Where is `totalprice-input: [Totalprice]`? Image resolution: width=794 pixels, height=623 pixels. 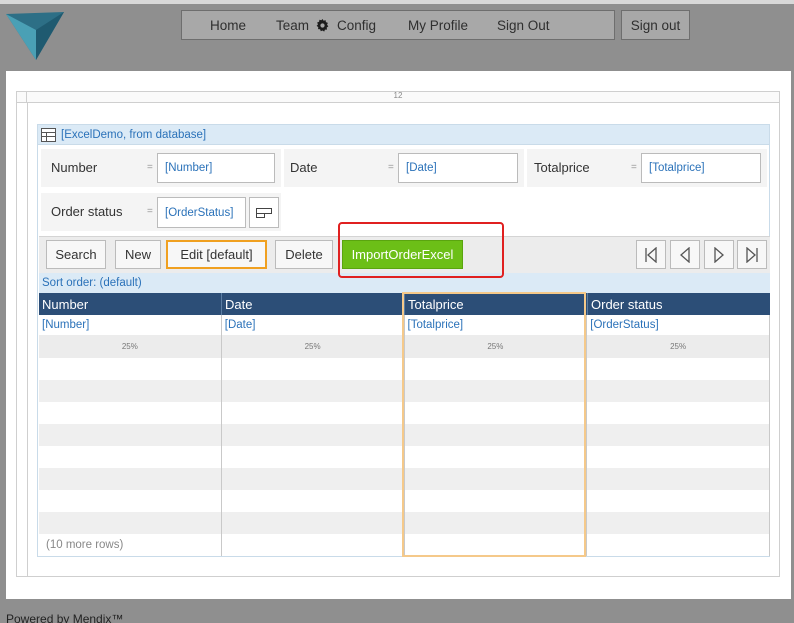 totalprice-input: [Totalprice] is located at coordinates (701, 168).